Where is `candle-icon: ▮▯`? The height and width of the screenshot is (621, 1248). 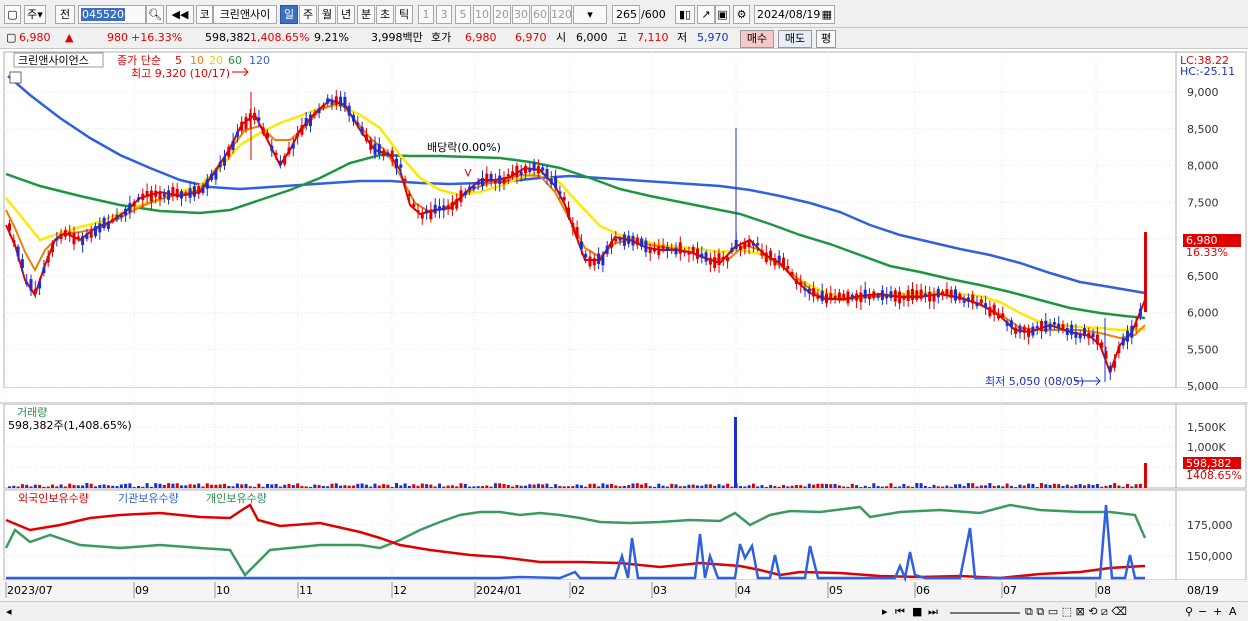
candle-icon: ▮▯ is located at coordinates (685, 14).